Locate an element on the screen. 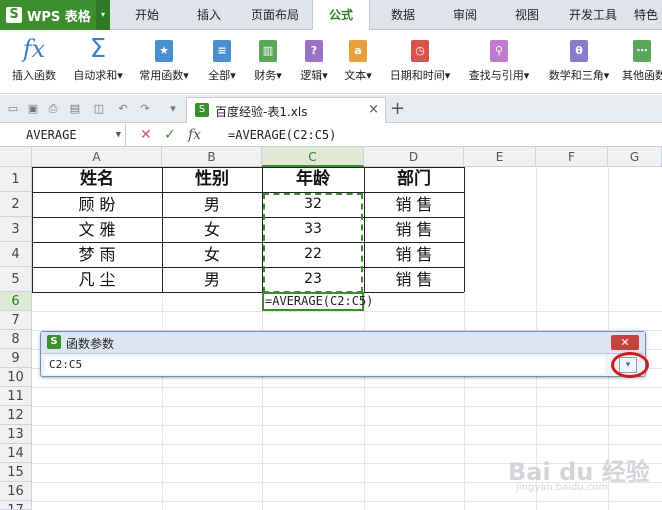 This screenshot has width=662, height=510. folder-icon: ▭ is located at coordinates (13, 109).